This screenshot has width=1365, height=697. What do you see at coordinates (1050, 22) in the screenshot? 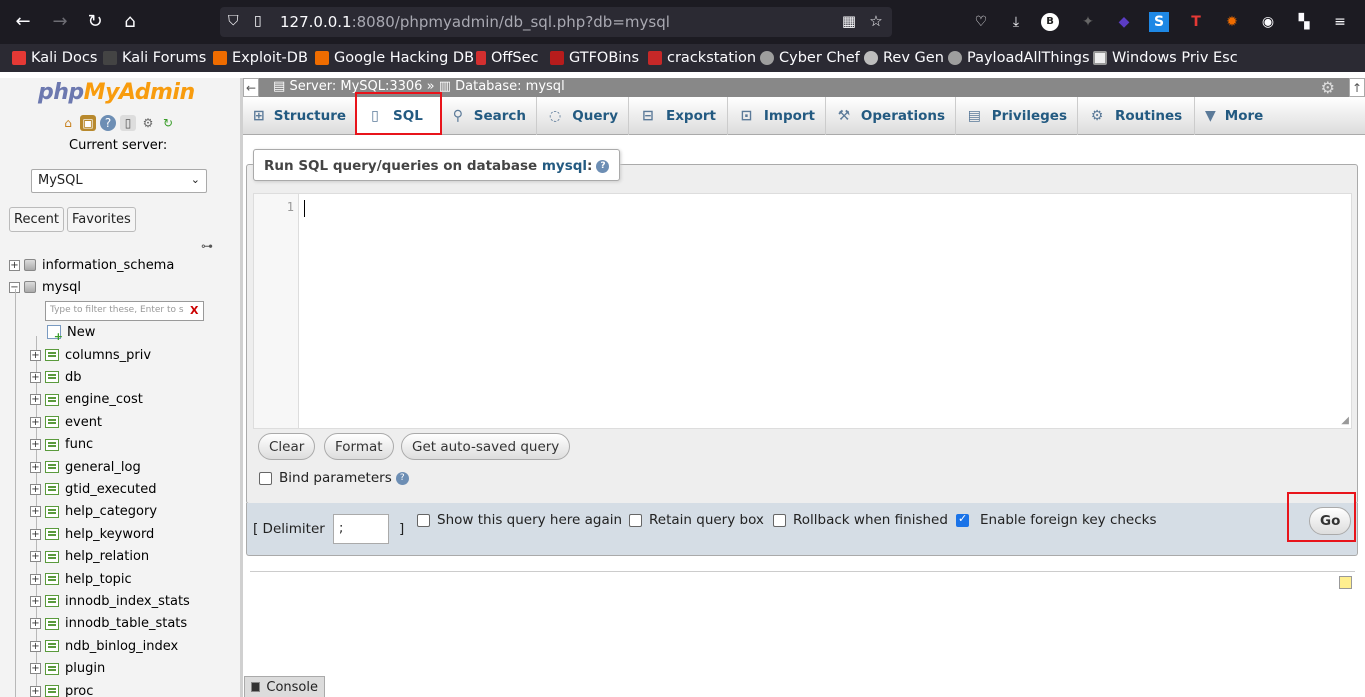
I see `extension-b-icon: B` at bounding box center [1050, 22].